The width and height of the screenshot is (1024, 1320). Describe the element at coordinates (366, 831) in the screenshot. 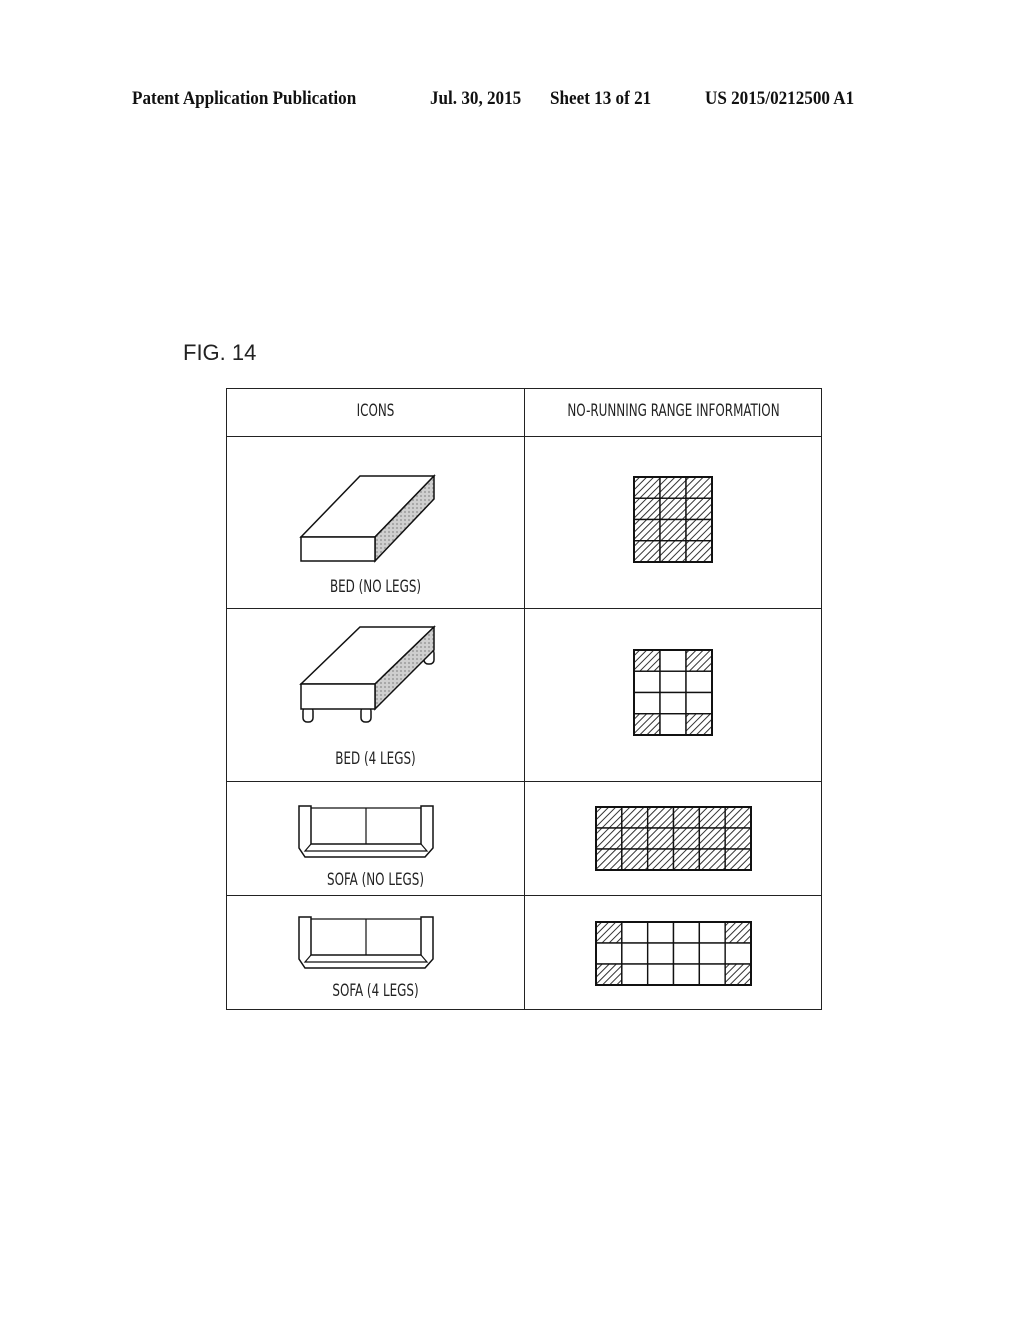

I see `sofa-no-legs-icon` at that location.